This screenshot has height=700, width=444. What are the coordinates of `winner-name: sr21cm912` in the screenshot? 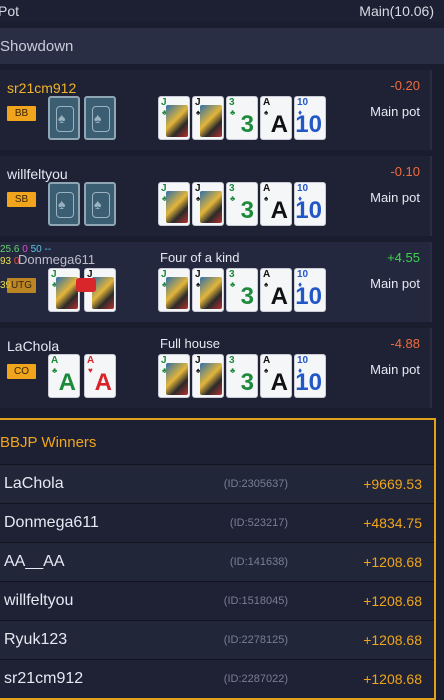 It's located at (44, 678).